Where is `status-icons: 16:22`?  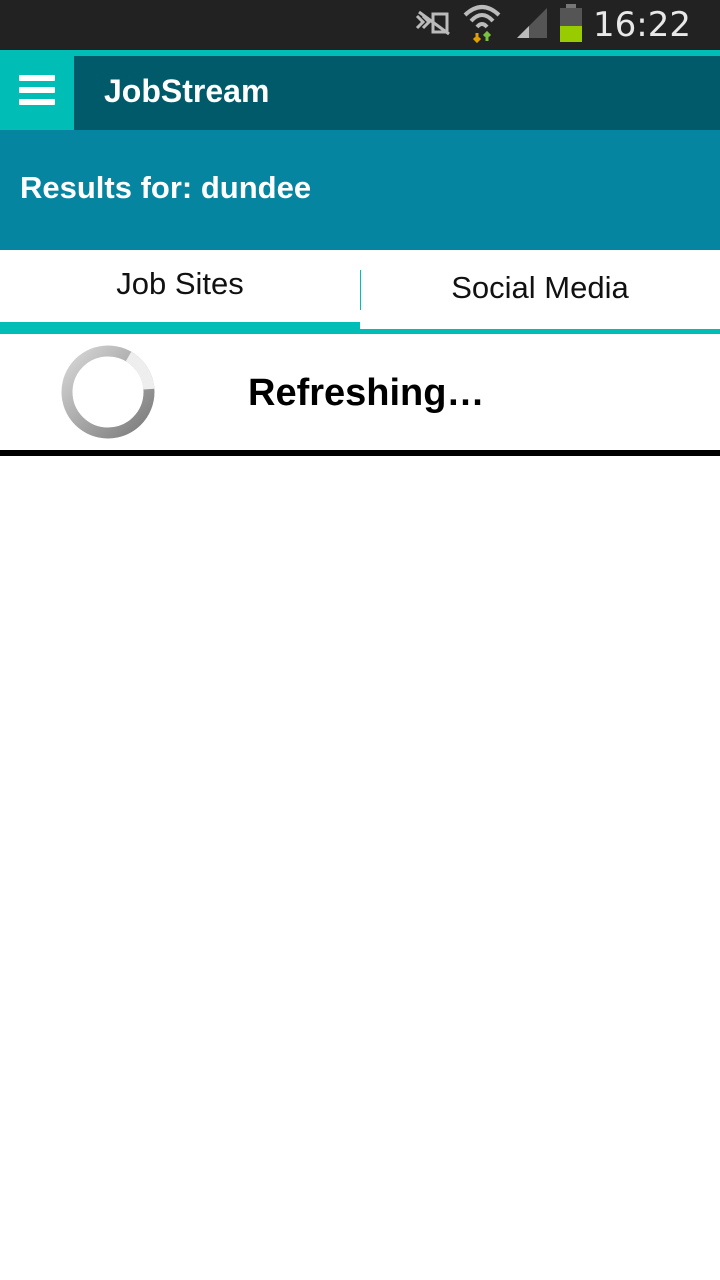
status-icons: 16:22 is located at coordinates (552, 25).